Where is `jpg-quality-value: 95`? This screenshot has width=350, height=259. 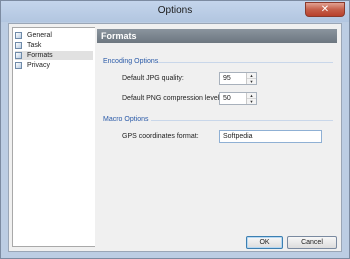 jpg-quality-value: 95 is located at coordinates (227, 78).